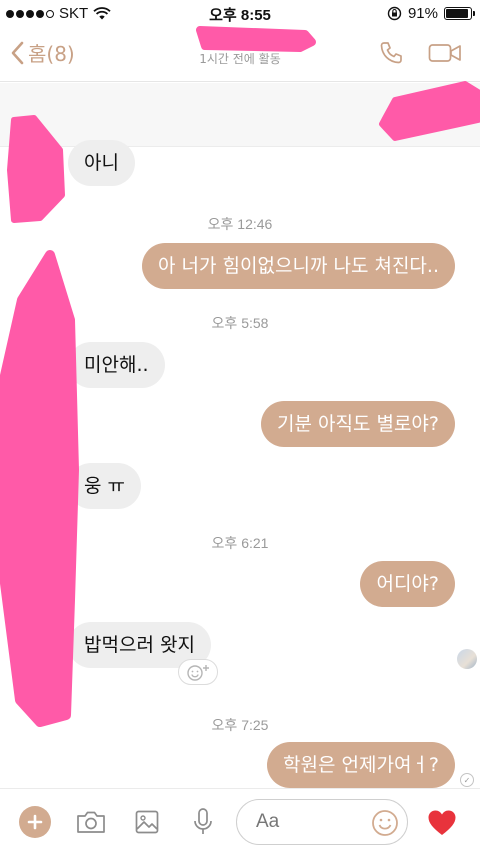 This screenshot has height=854, width=480. What do you see at coordinates (104, 486) in the screenshot?
I see `incoming-message: 웅 ㅠ` at bounding box center [104, 486].